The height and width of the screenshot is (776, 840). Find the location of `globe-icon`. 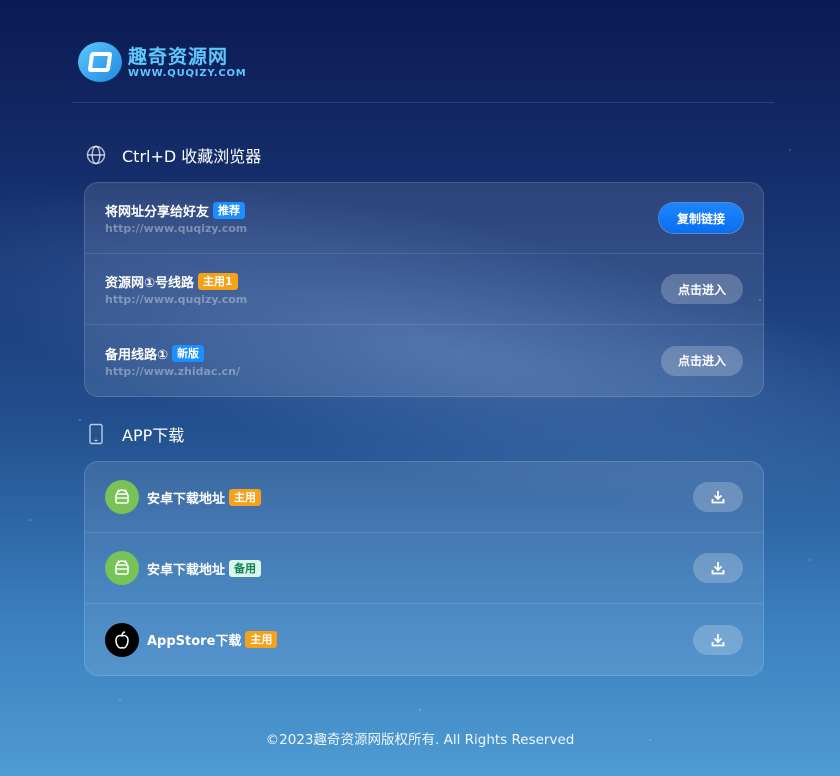

globe-icon is located at coordinates (96, 155).